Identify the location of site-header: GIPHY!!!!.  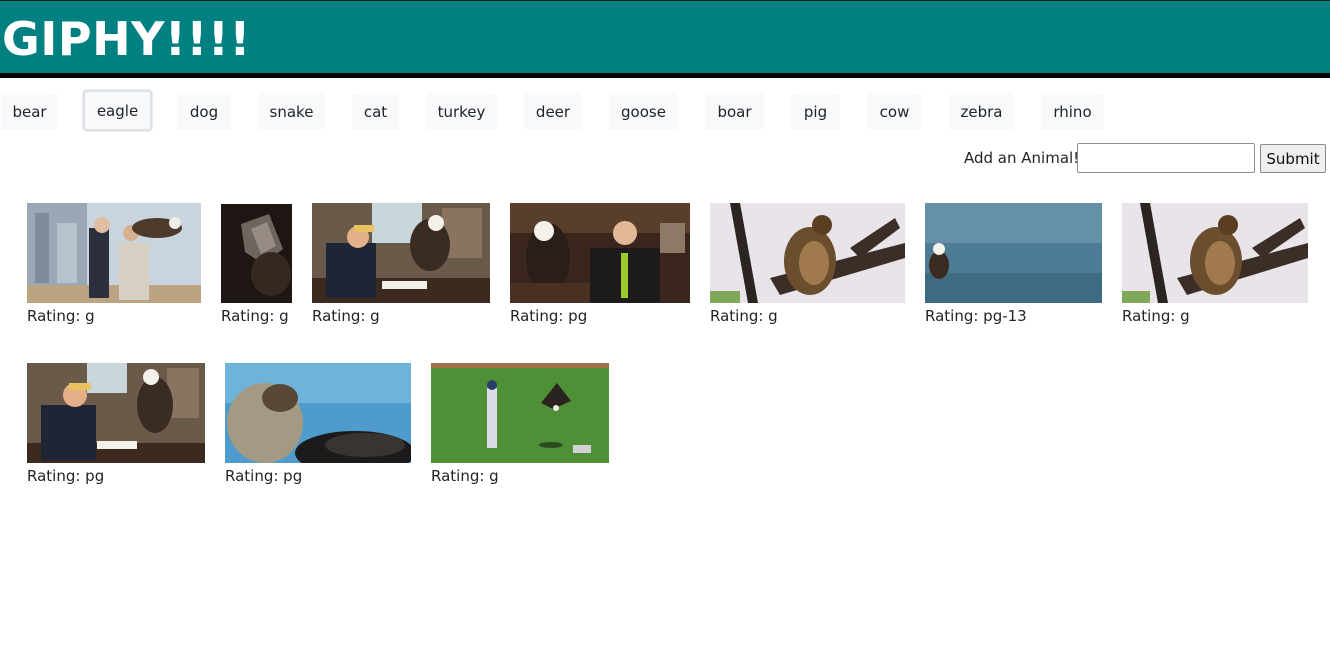
(665, 39).